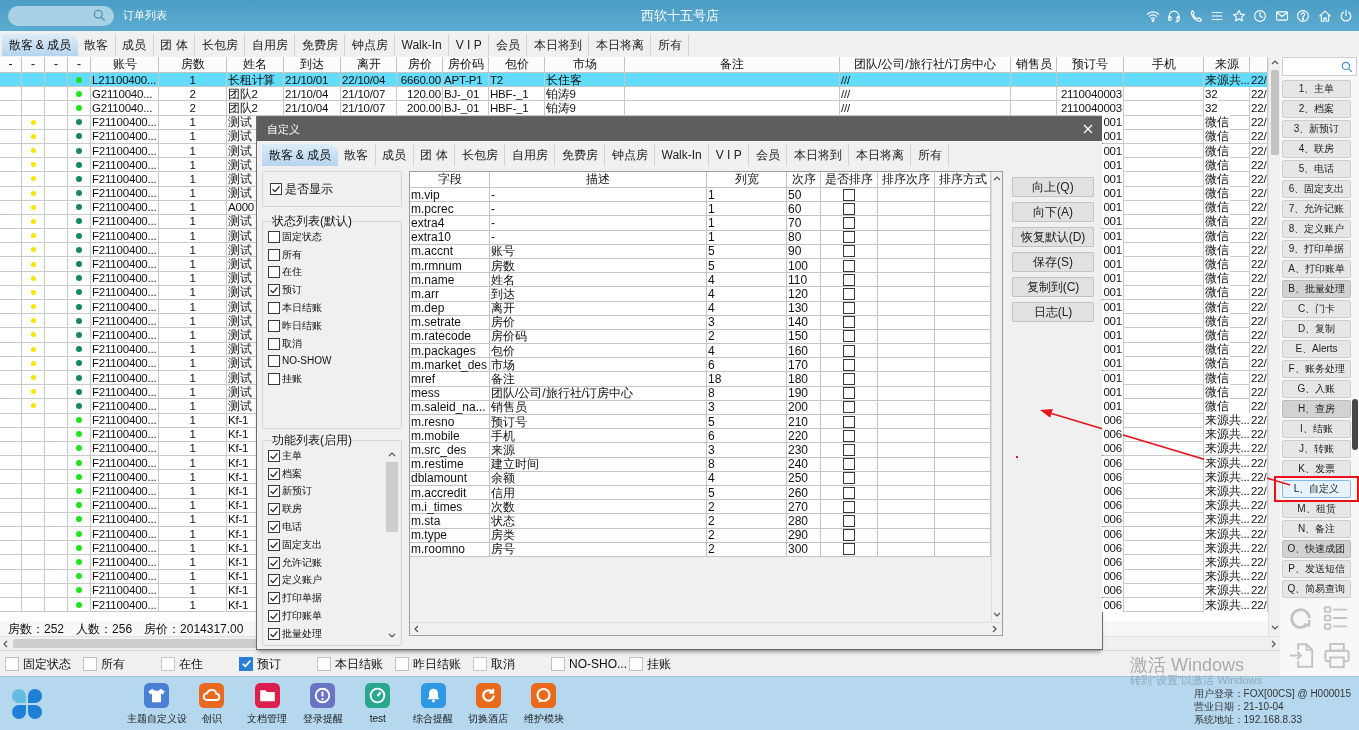 The width and height of the screenshot is (1359, 730). What do you see at coordinates (1316, 209) in the screenshot?
I see `function-button: 7、允许记账` at bounding box center [1316, 209].